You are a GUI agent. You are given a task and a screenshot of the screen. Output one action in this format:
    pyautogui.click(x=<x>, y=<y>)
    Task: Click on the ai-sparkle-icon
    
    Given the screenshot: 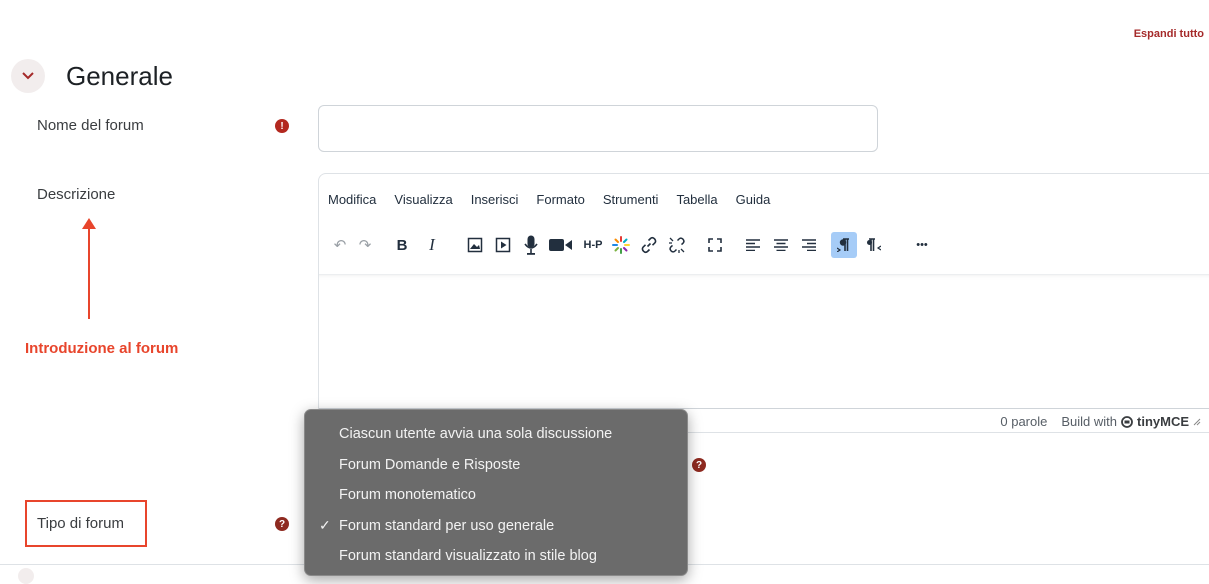 What is the action you would take?
    pyautogui.click(x=621, y=245)
    